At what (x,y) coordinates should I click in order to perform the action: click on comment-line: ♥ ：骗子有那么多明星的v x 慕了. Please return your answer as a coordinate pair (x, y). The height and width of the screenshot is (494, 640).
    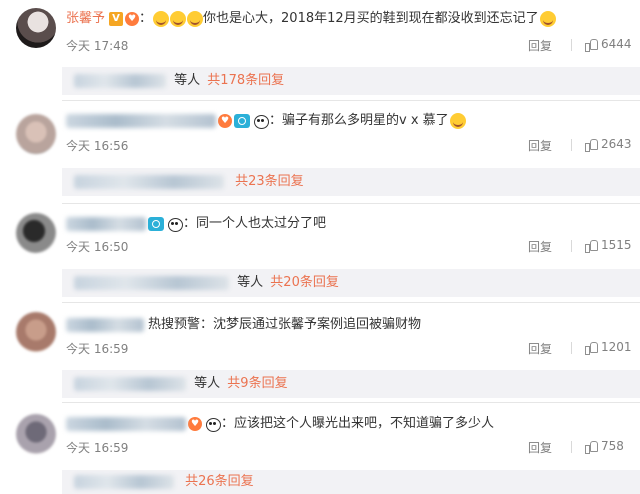
    Looking at the image, I should click on (266, 121).